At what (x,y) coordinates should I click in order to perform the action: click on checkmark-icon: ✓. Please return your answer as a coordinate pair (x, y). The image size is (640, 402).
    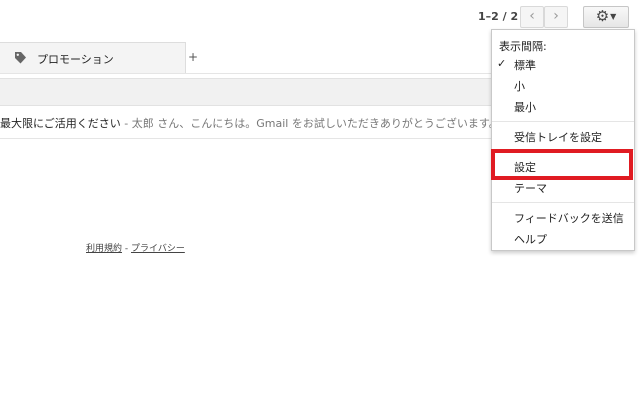
    Looking at the image, I should click on (502, 63).